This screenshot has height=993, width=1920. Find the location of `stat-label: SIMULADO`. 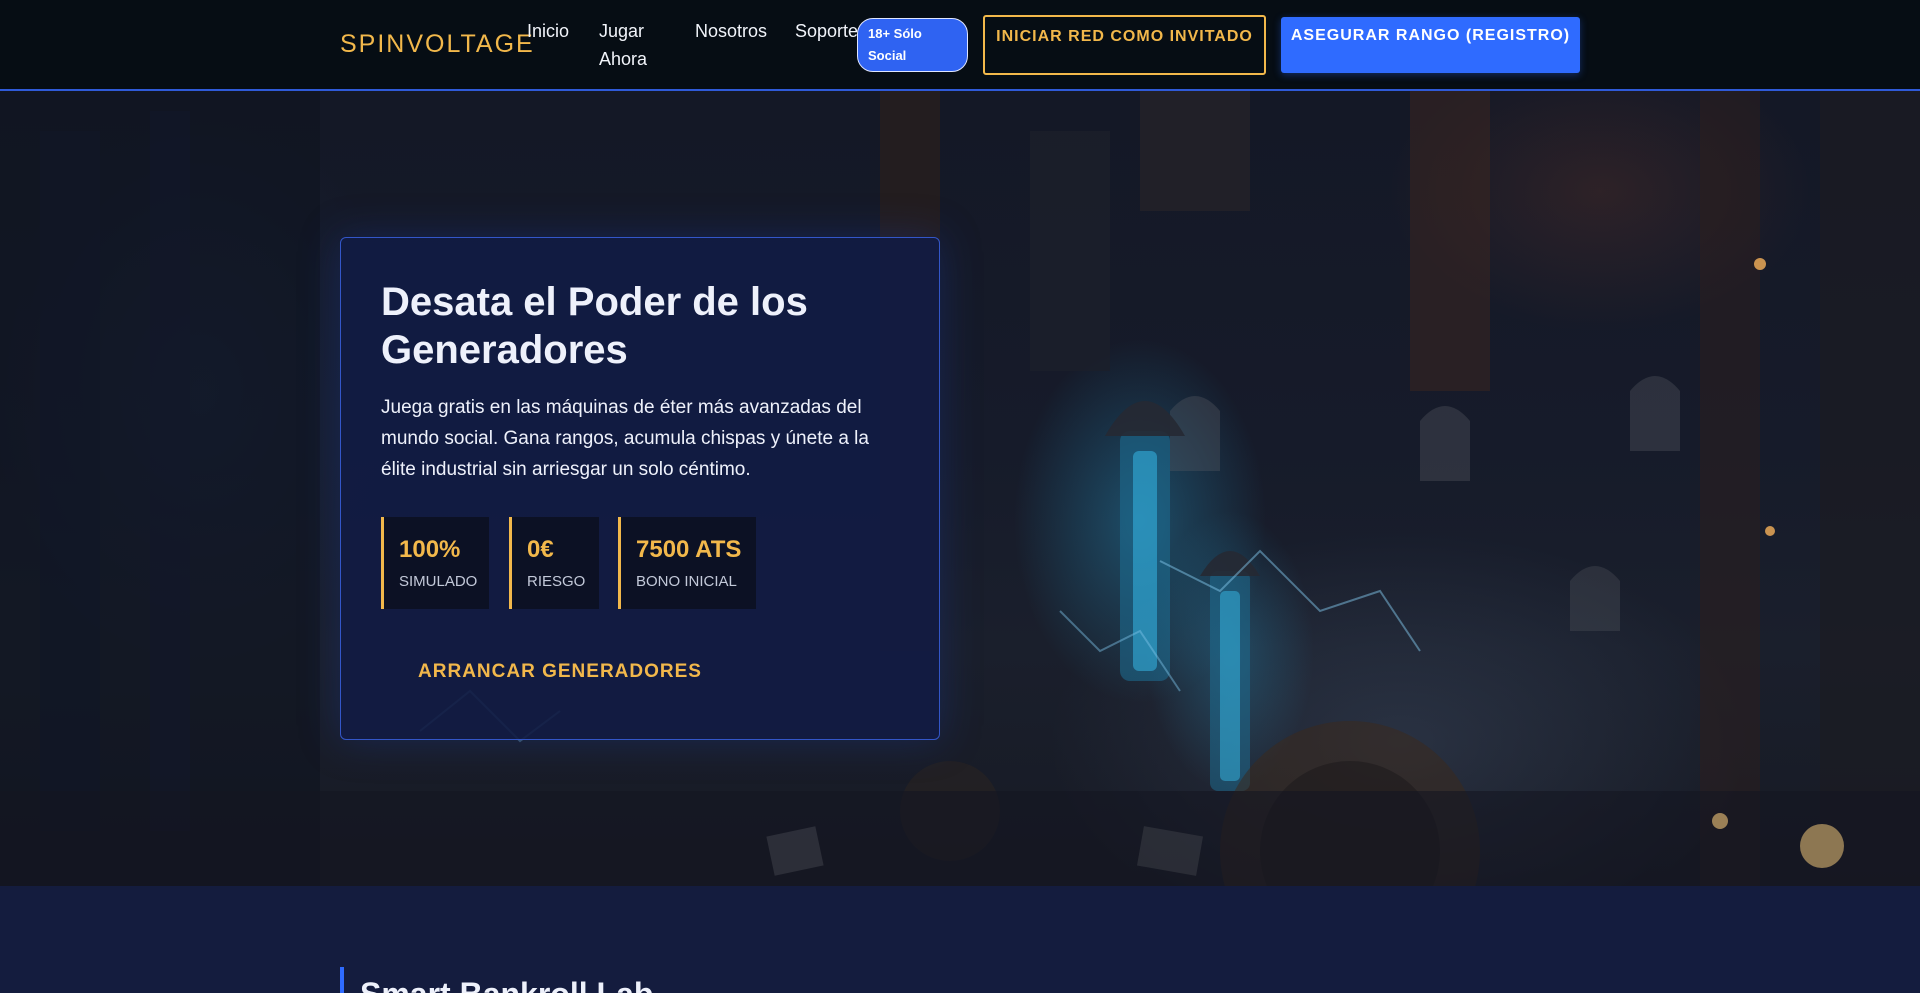

stat-label: SIMULADO is located at coordinates (438, 581).